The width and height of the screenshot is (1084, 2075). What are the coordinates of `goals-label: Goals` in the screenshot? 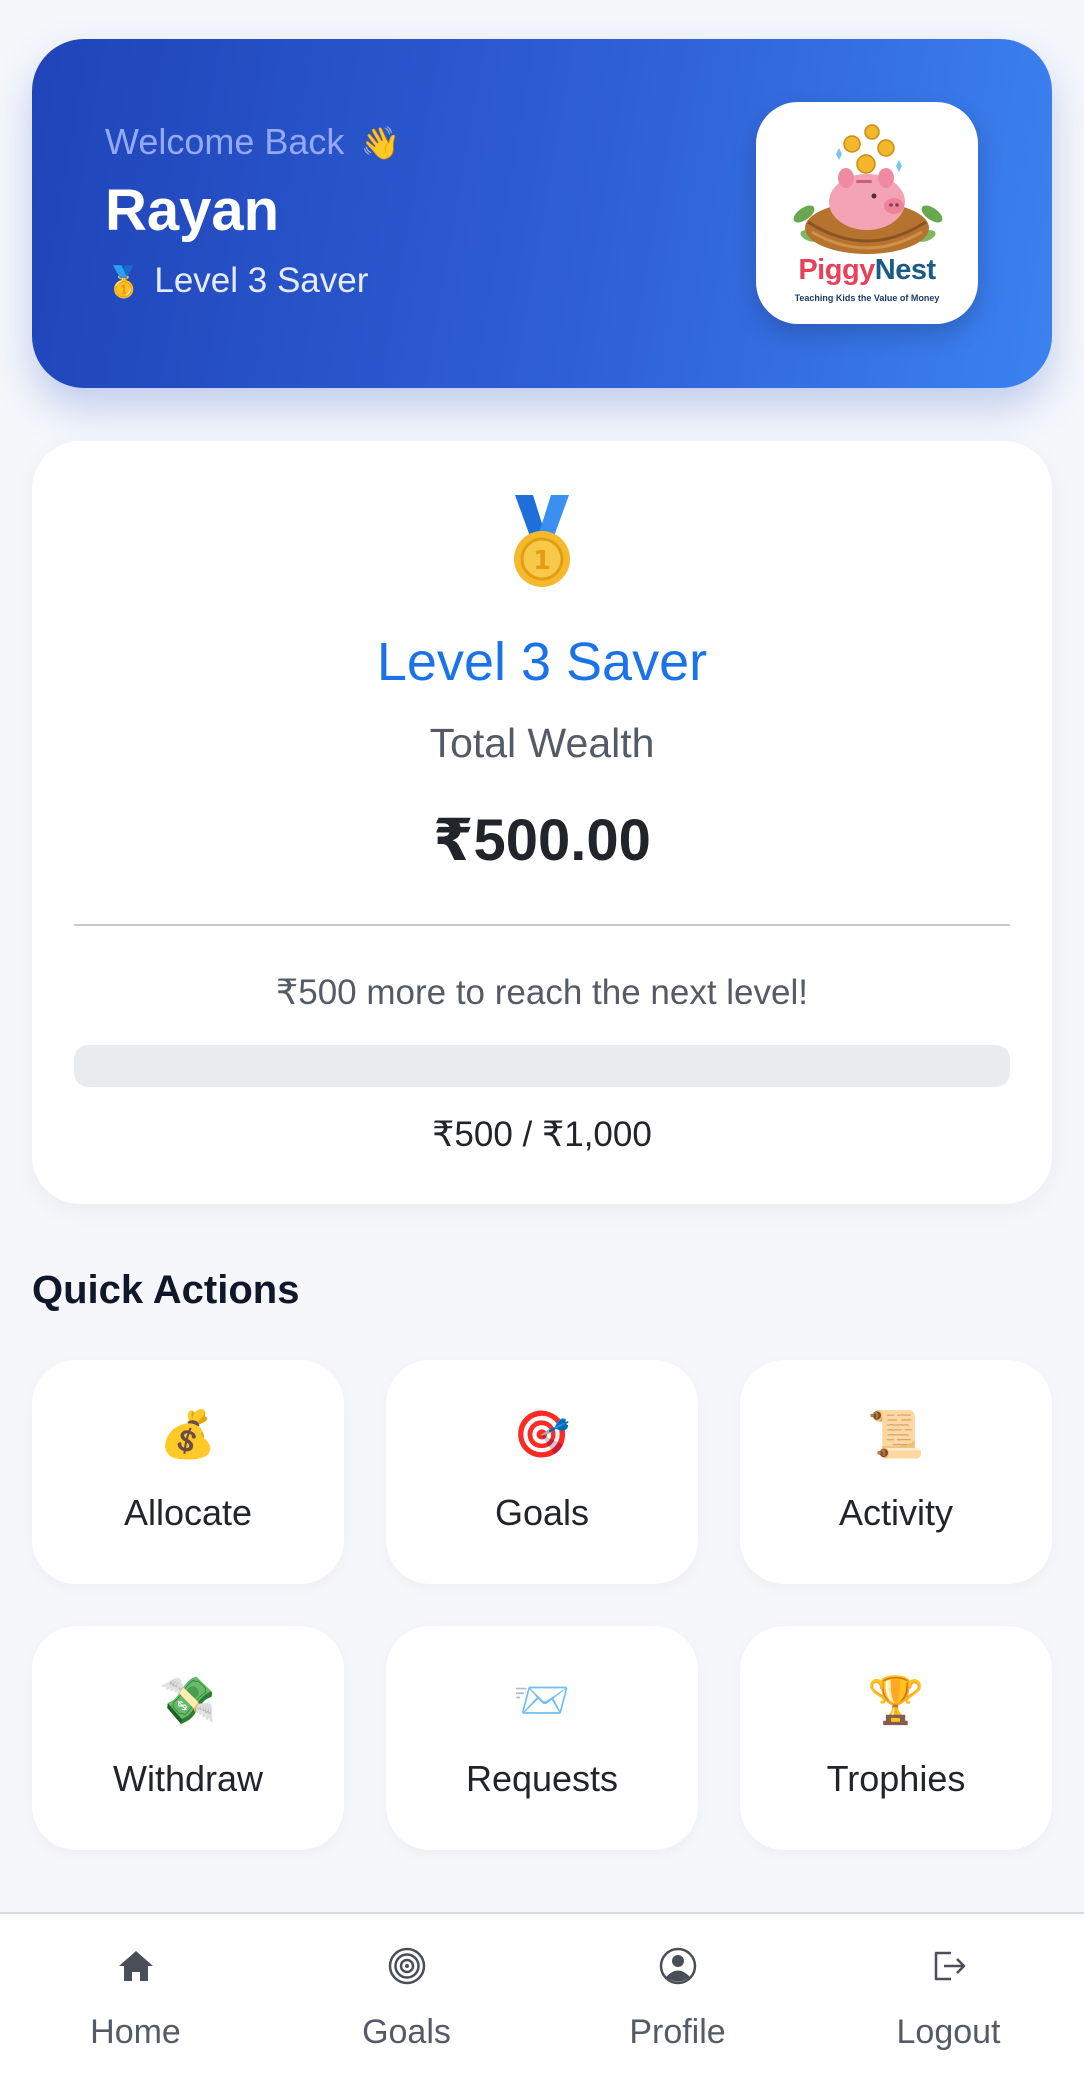 It's located at (542, 1512).